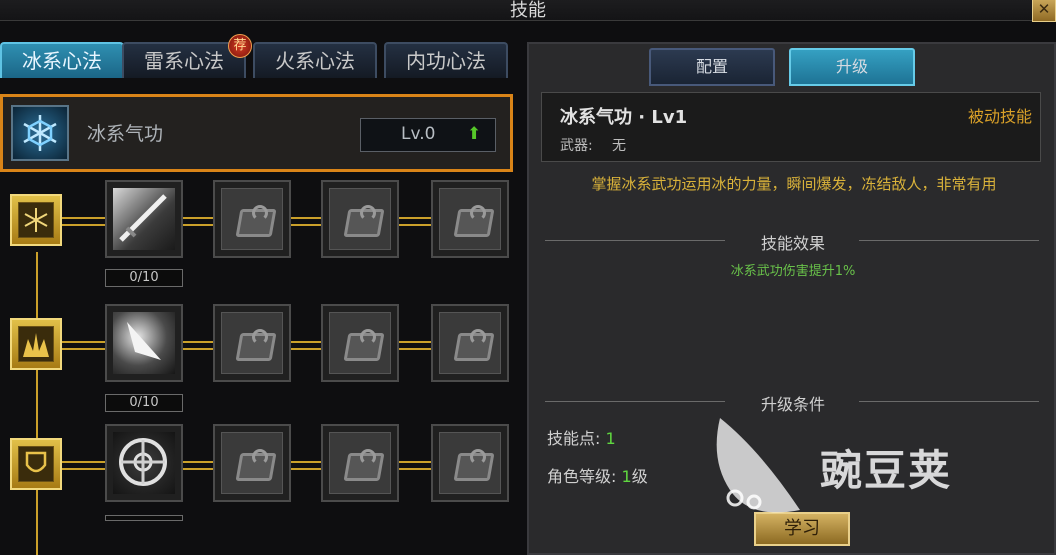  Describe the element at coordinates (574, 438) in the screenshot. I see `skill-points-label: 技能点:` at that location.